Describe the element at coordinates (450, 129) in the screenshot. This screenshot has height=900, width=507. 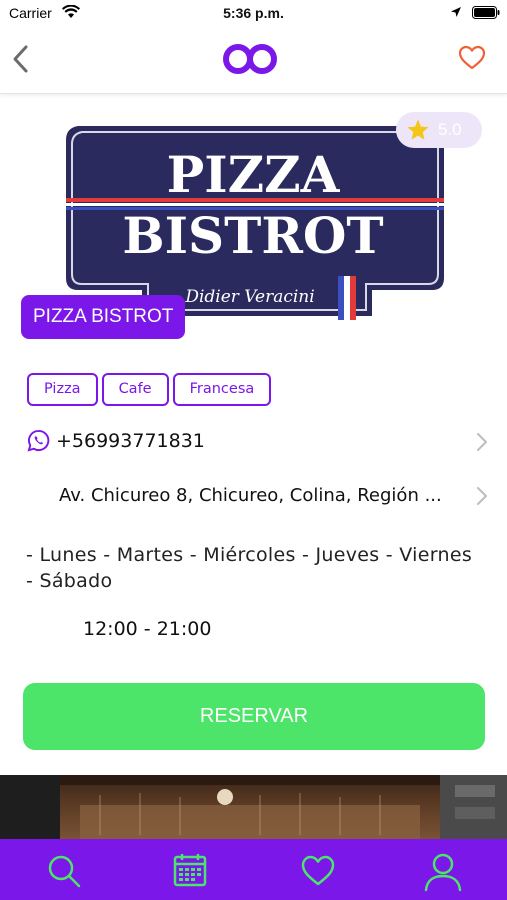
I see `rating-value: 5.0` at that location.